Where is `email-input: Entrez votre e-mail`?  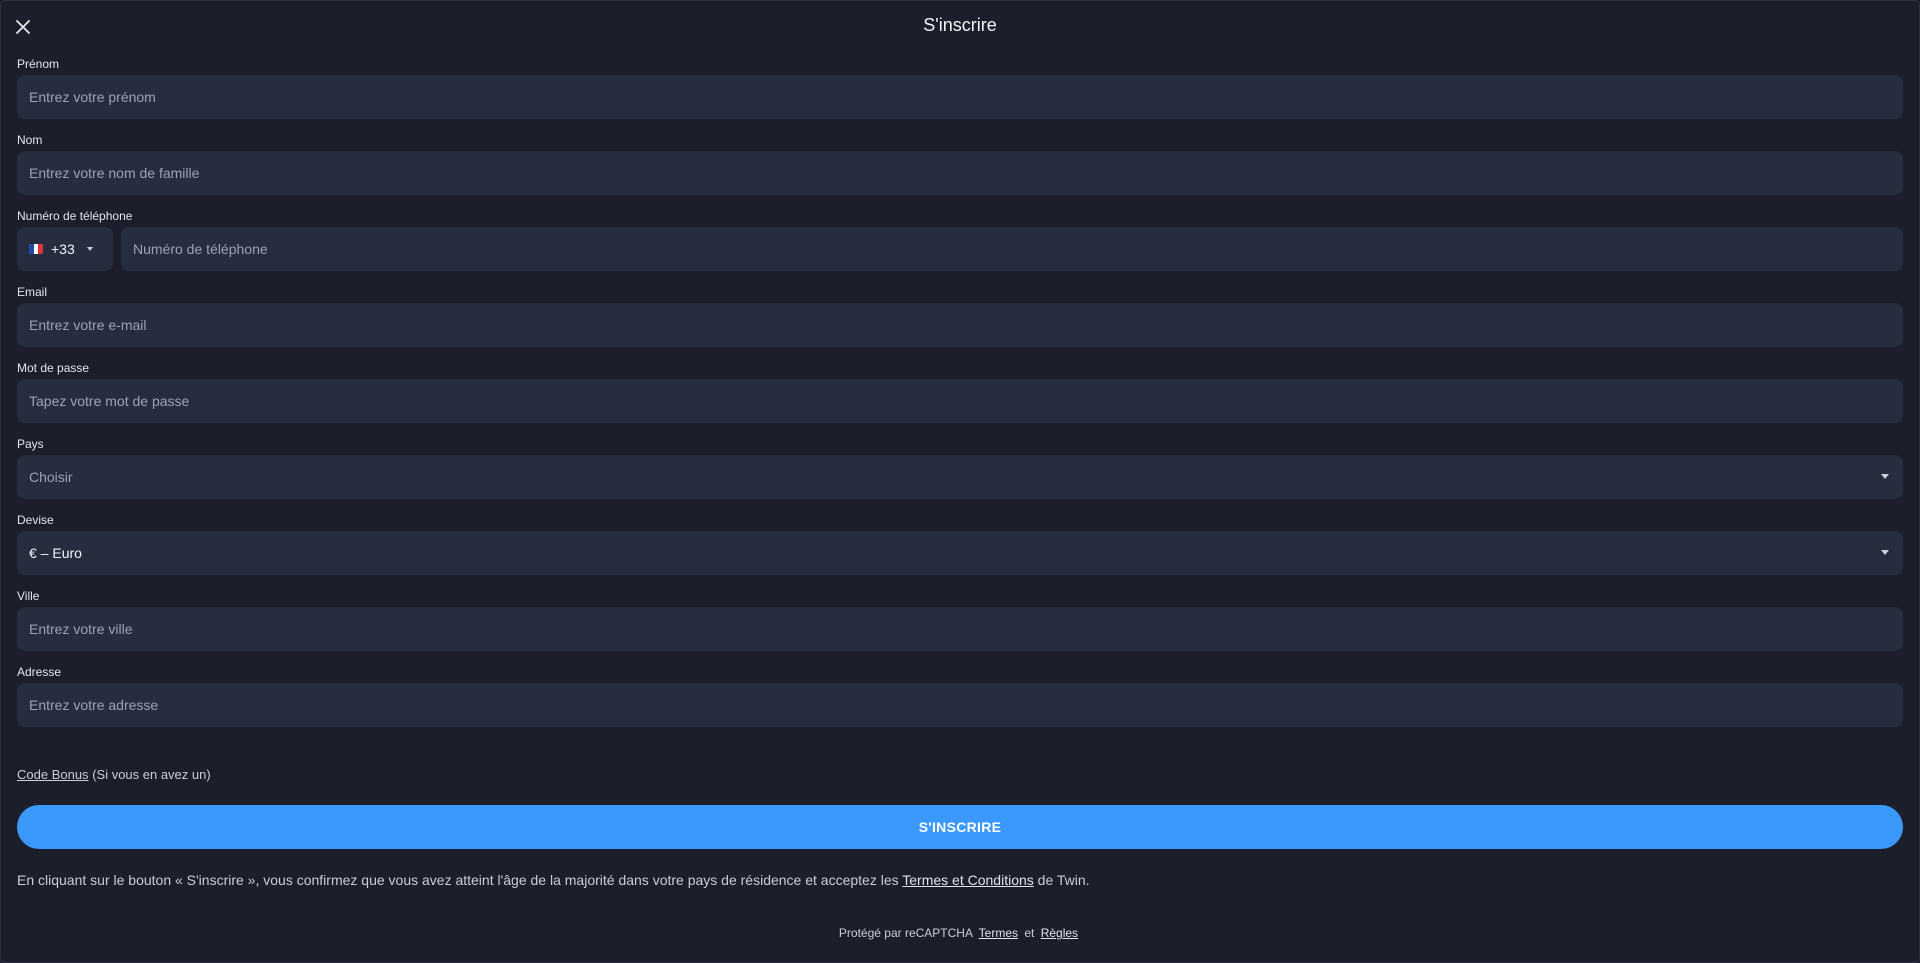 email-input: Entrez votre e-mail is located at coordinates (960, 325).